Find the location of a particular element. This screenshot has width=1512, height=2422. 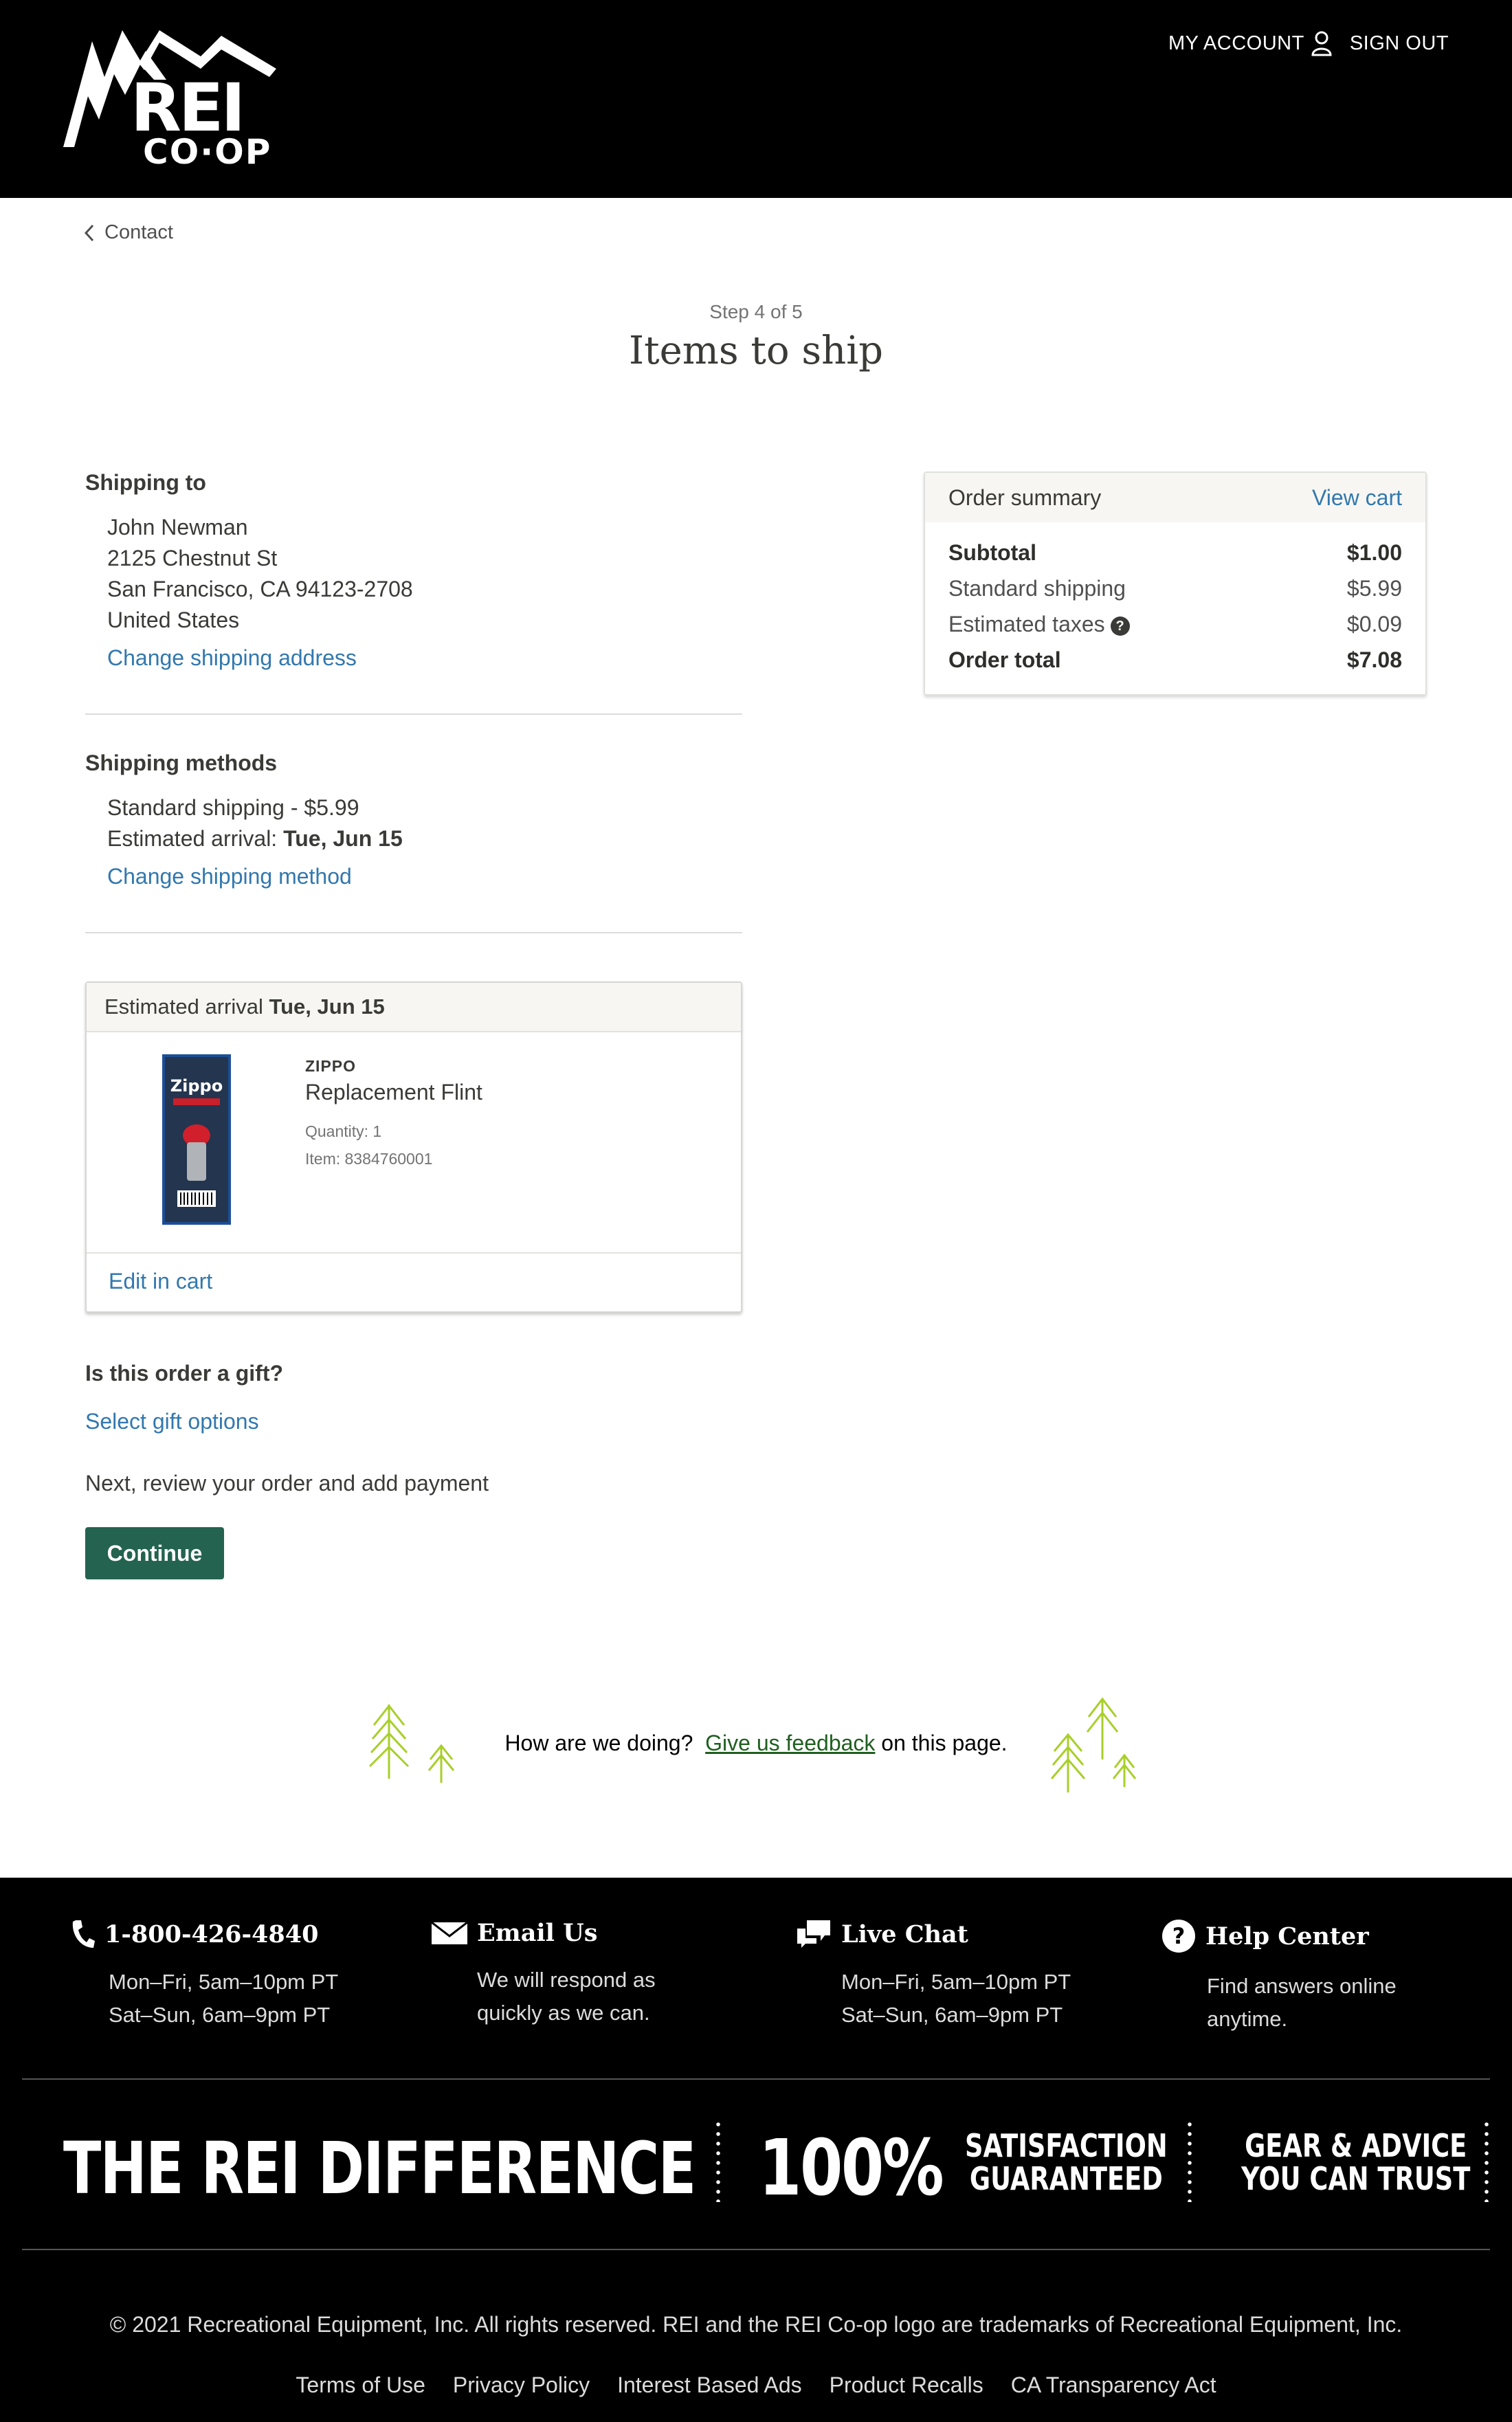

shipment-arrival-label: Estimated arrival is located at coordinates (184, 1007).